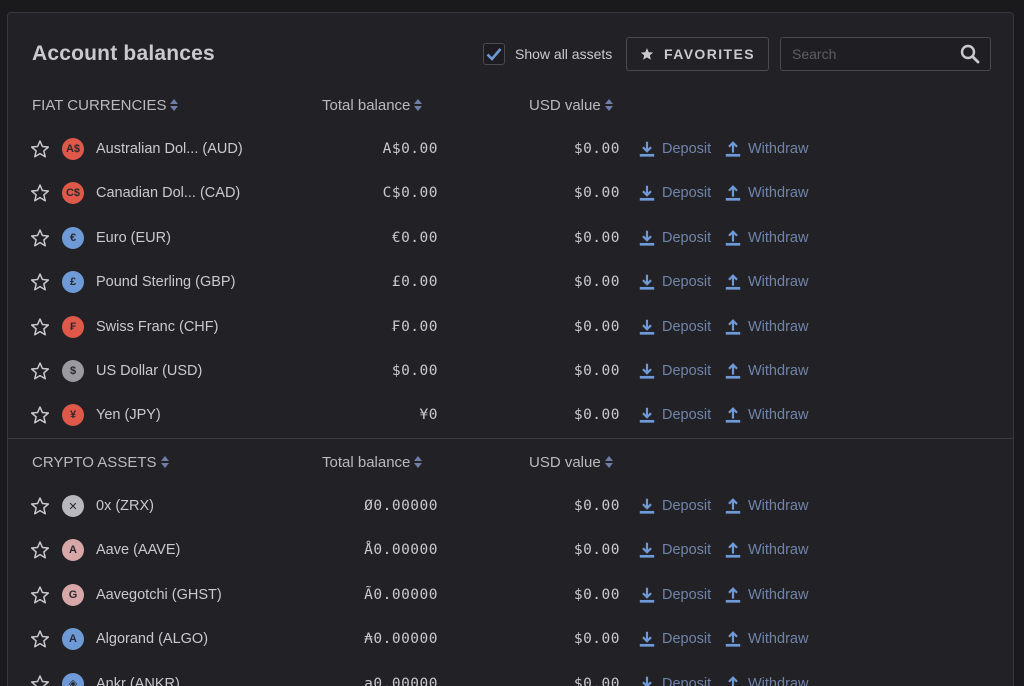 This screenshot has width=1024, height=686. I want to click on show-all-assets-toggle: Show all assets, so click(547, 54).